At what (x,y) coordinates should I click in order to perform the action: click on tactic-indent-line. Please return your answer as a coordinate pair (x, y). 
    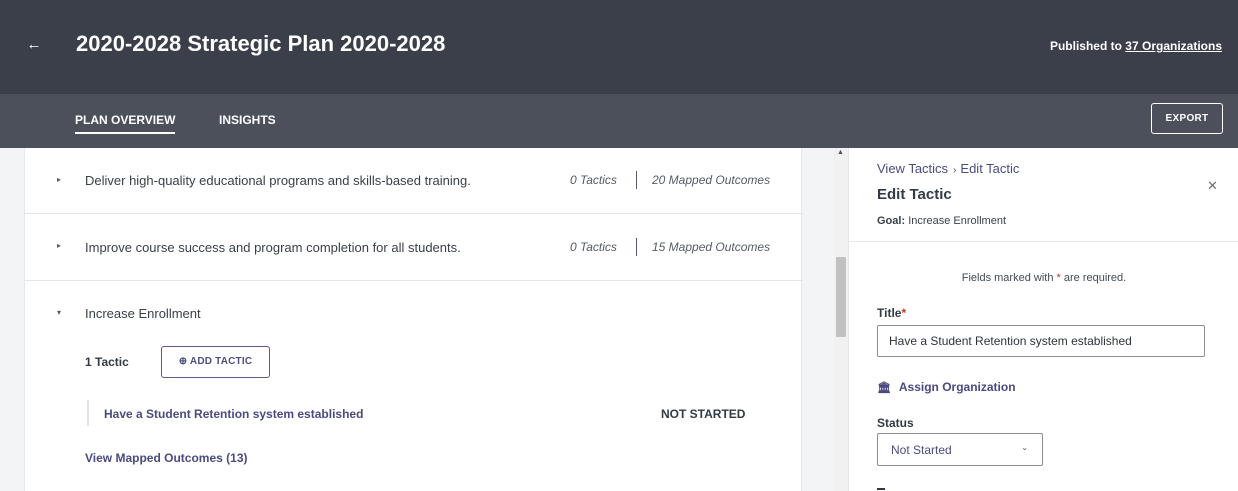
    Looking at the image, I should click on (88, 413).